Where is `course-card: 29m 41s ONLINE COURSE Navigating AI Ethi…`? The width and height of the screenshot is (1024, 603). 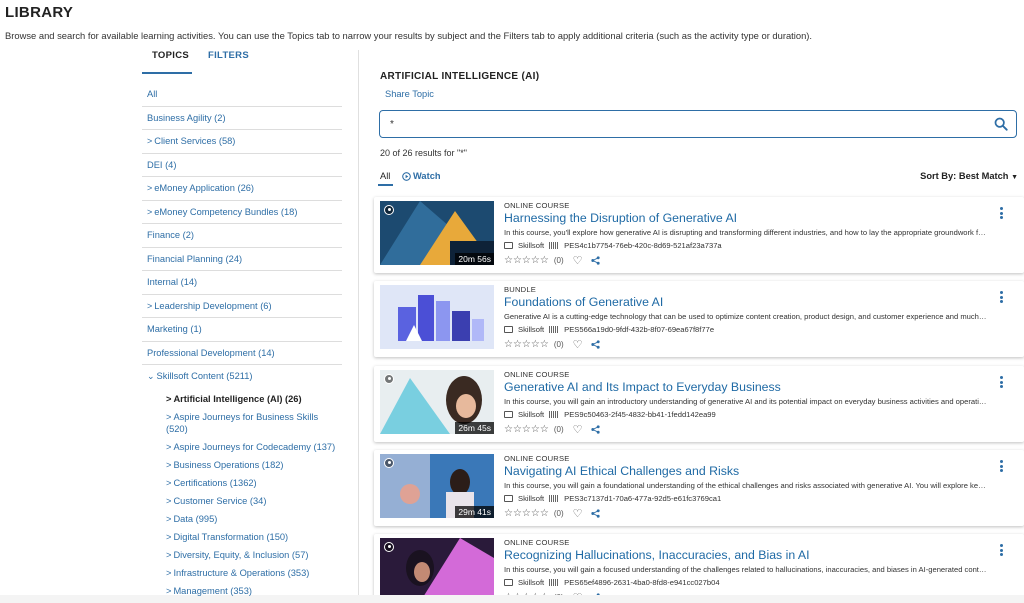
course-card: 29m 41s ONLINE COURSE Navigating AI Ethi… is located at coordinates (699, 488).